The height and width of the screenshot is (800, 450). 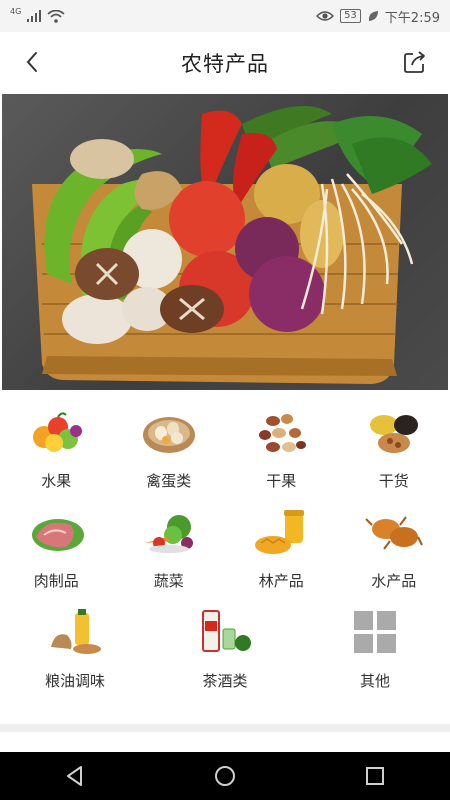 I want to click on eye-icon, so click(x=325, y=16).